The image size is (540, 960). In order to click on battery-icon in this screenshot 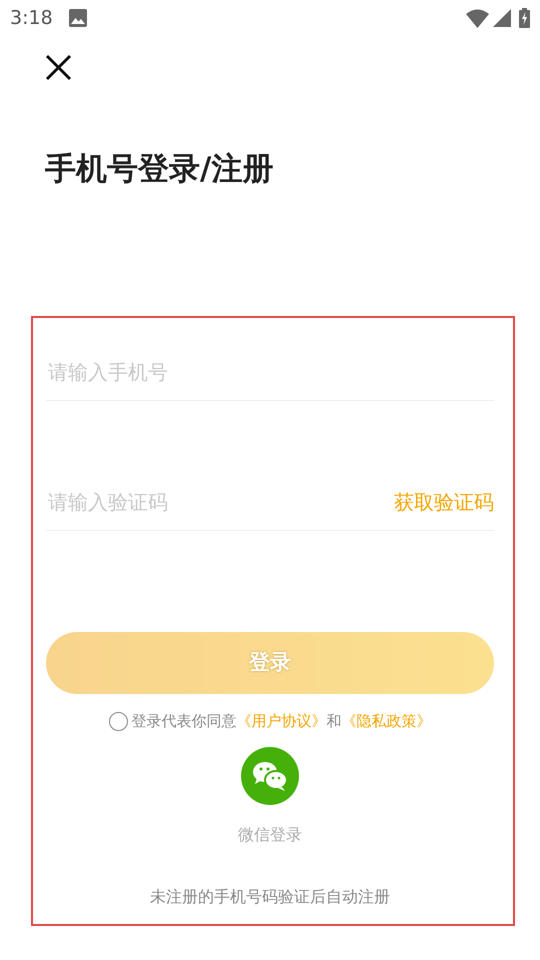, I will do `click(524, 18)`.